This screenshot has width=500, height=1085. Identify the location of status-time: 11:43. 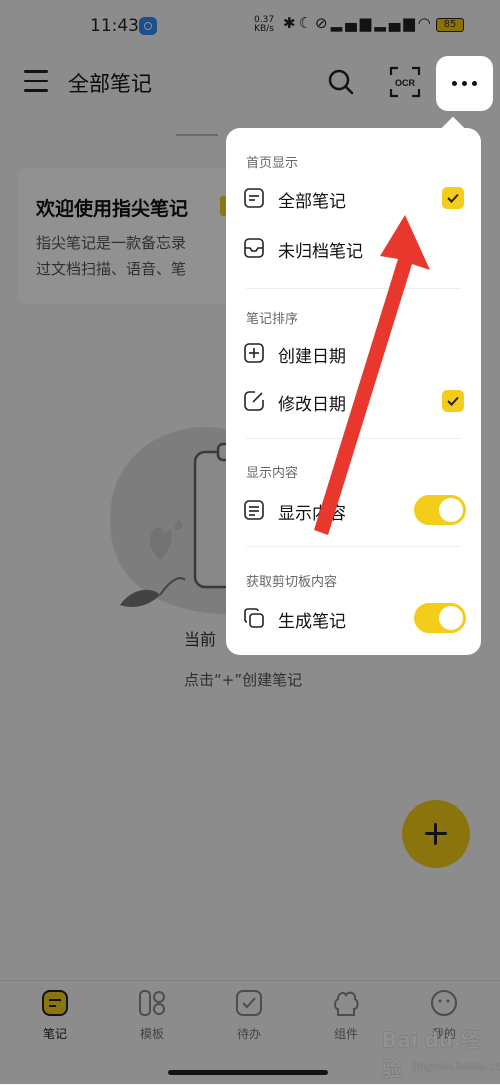
(114, 26).